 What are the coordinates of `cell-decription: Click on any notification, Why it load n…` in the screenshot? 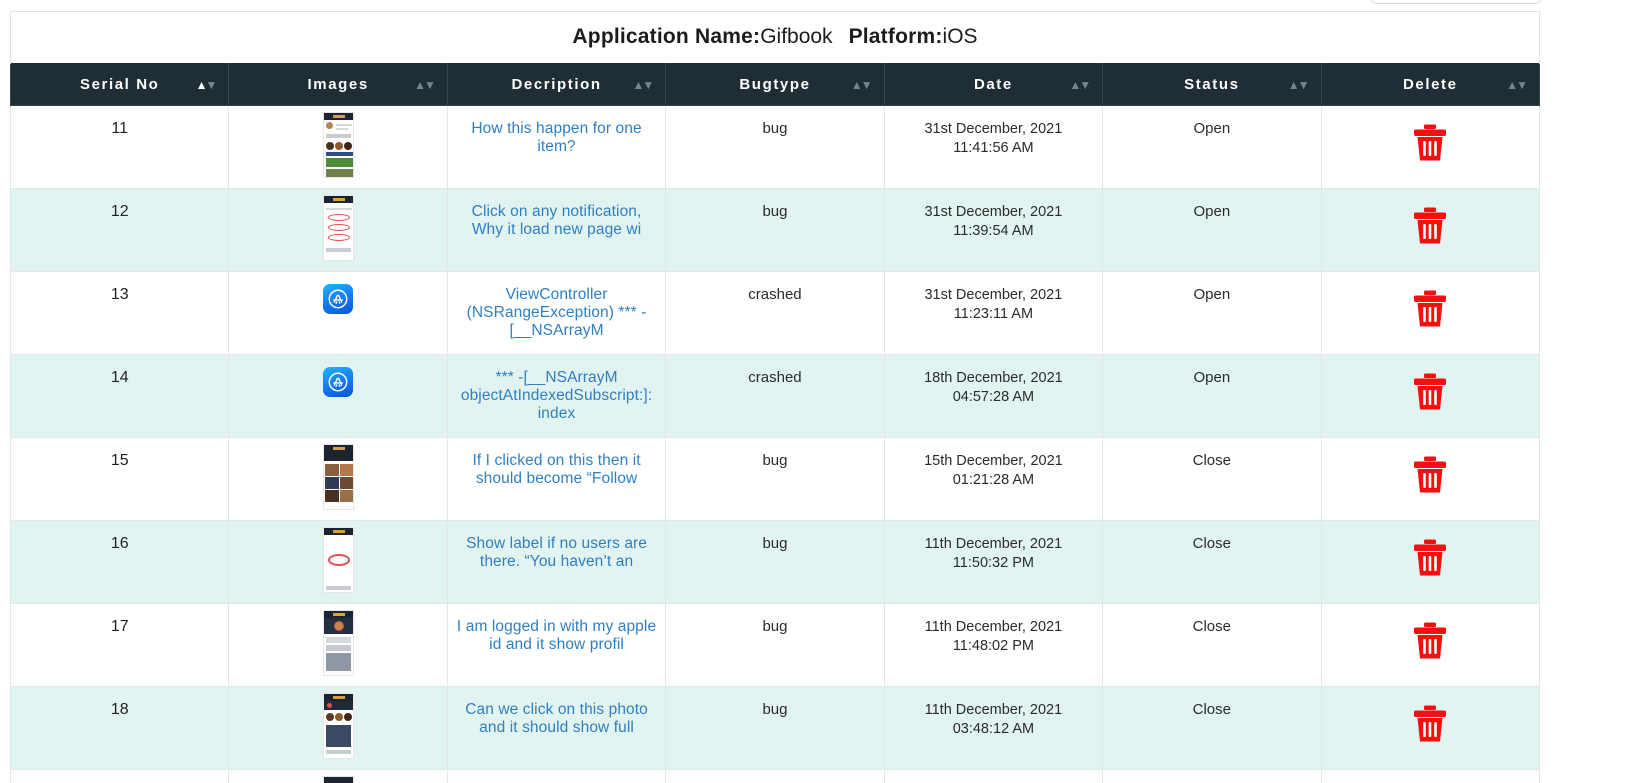 It's located at (556, 230).